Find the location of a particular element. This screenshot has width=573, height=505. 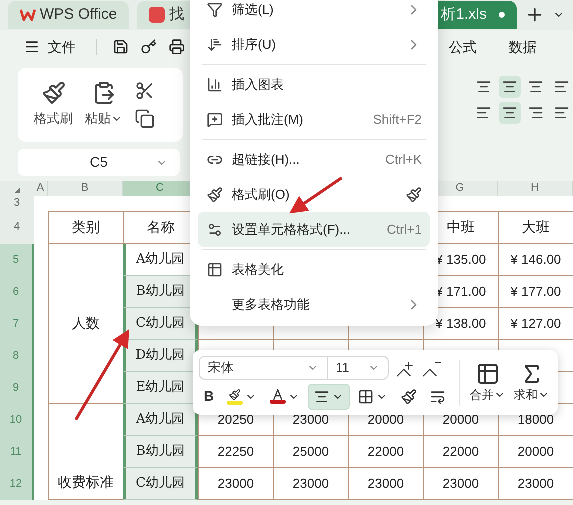

menu-item: 排序(U) is located at coordinates (314, 44).